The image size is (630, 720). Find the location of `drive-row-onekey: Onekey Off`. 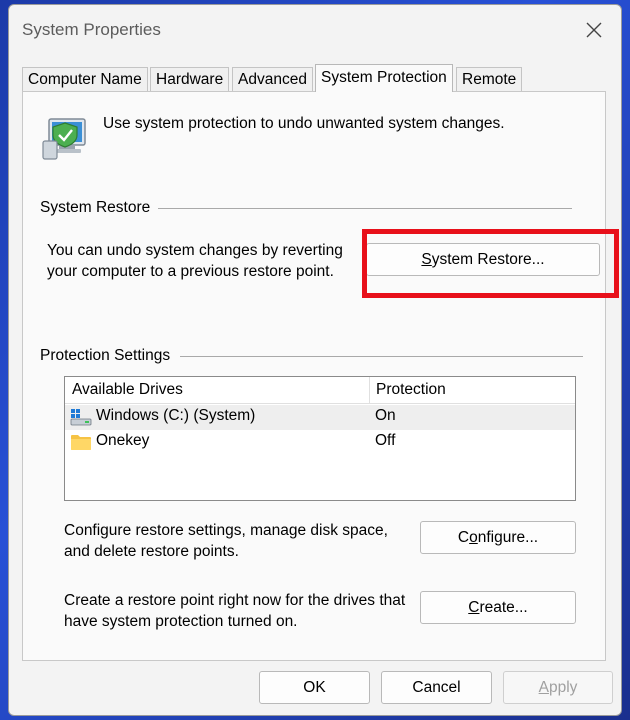

drive-row-onekey: Onekey Off is located at coordinates (320, 442).